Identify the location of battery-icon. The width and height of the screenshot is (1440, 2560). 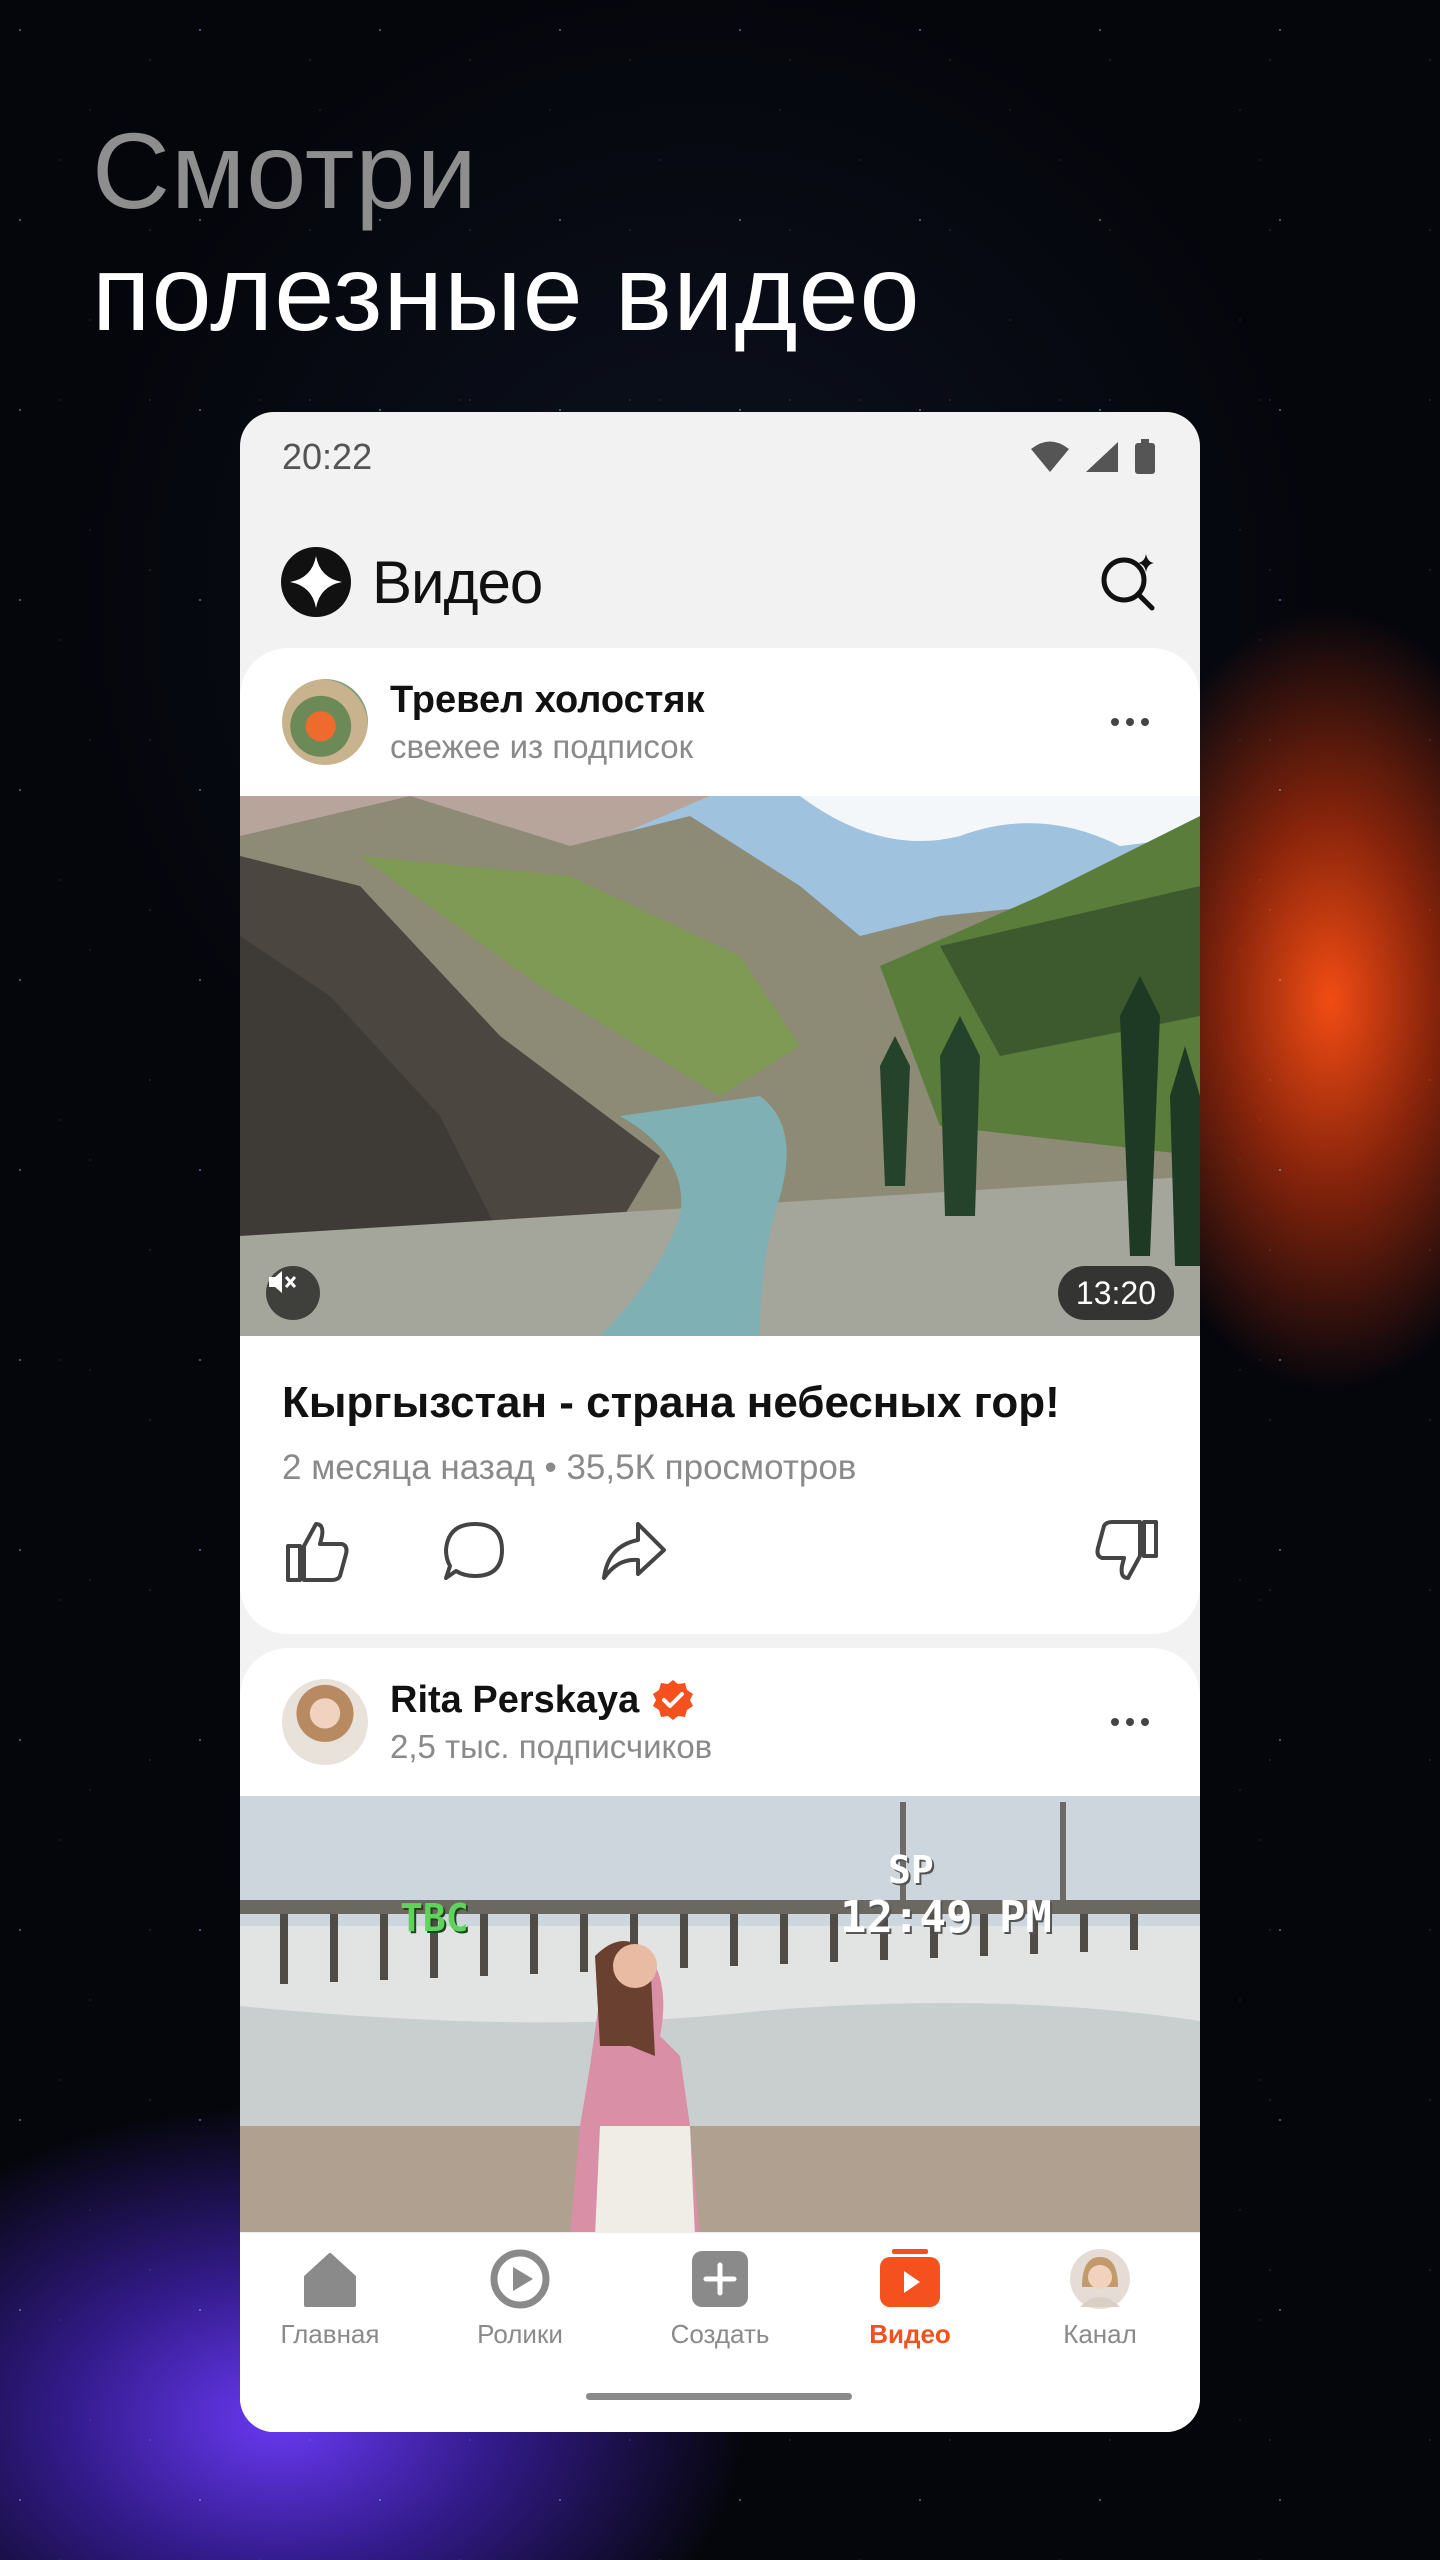
(1145, 456).